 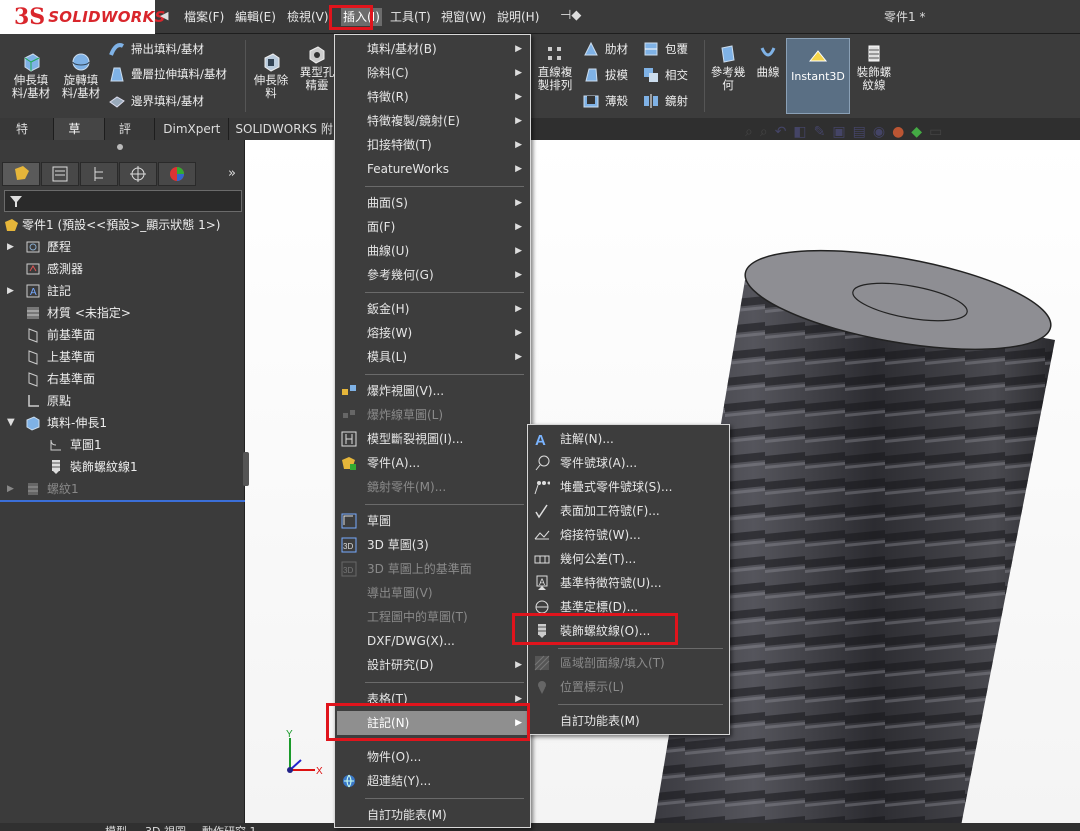 What do you see at coordinates (432, 227) in the screenshot?
I see `menu-item-face: 面(F) ▶` at bounding box center [432, 227].